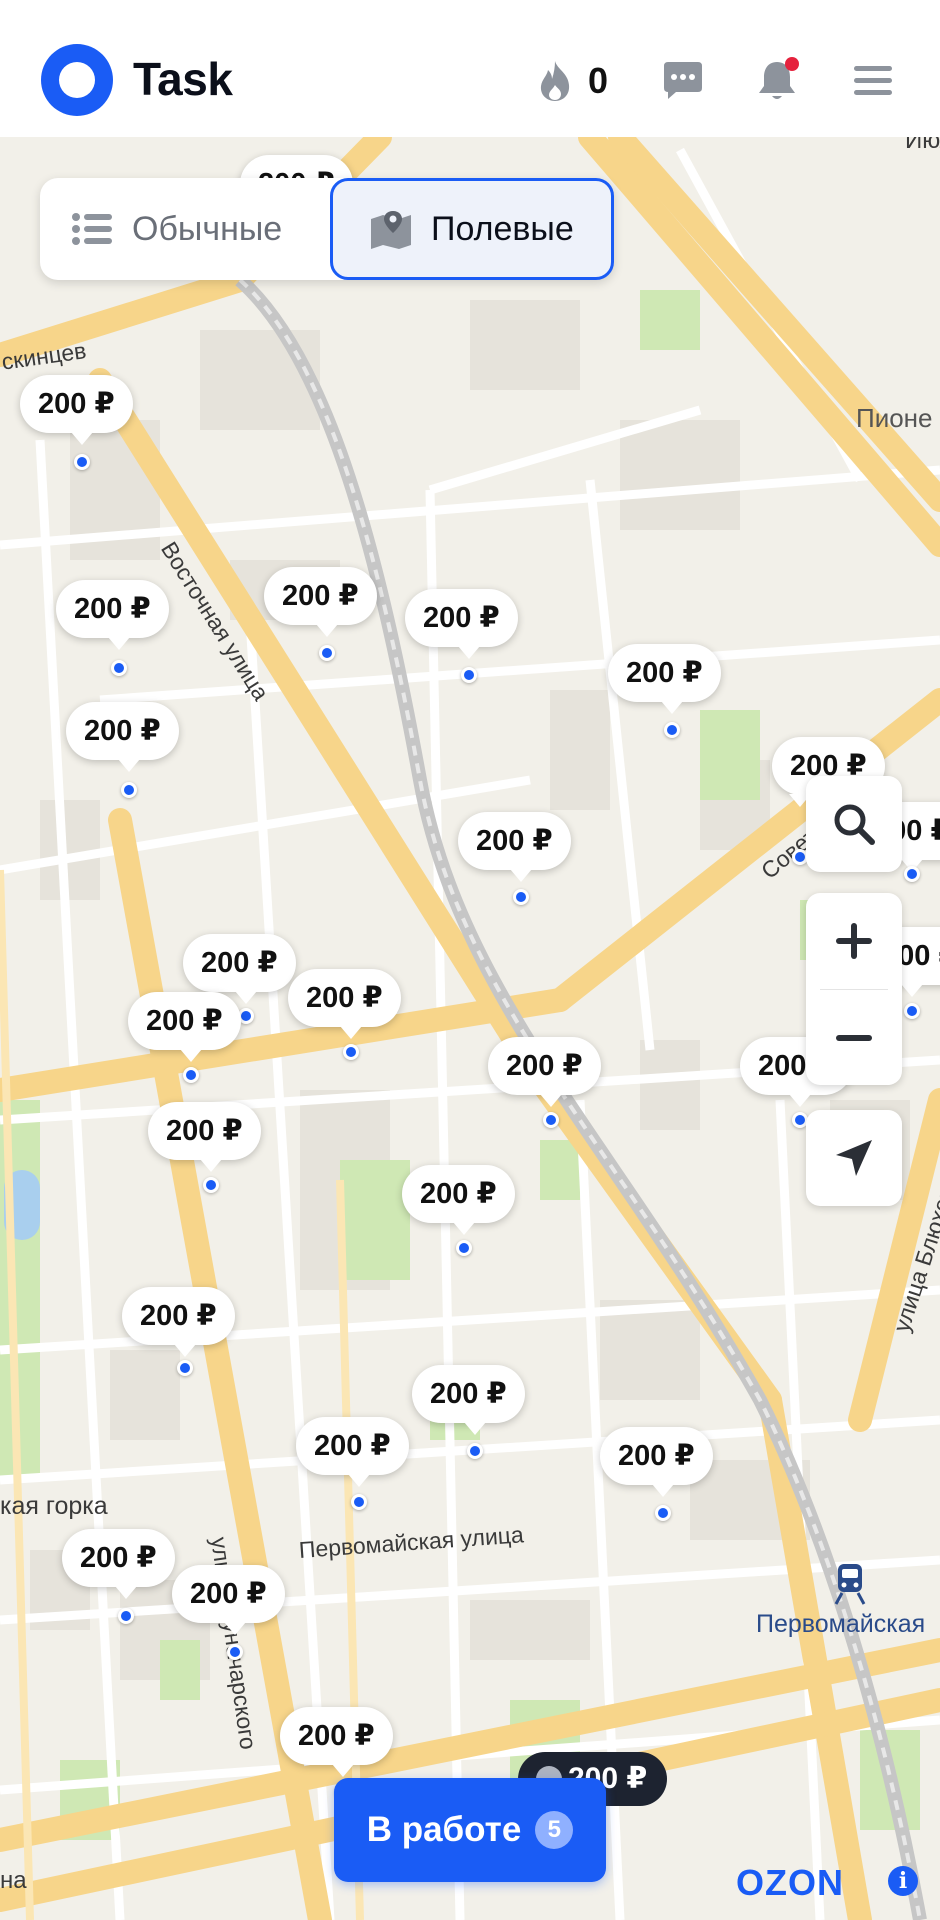  I want to click on my-location-button, so click(854, 1158).